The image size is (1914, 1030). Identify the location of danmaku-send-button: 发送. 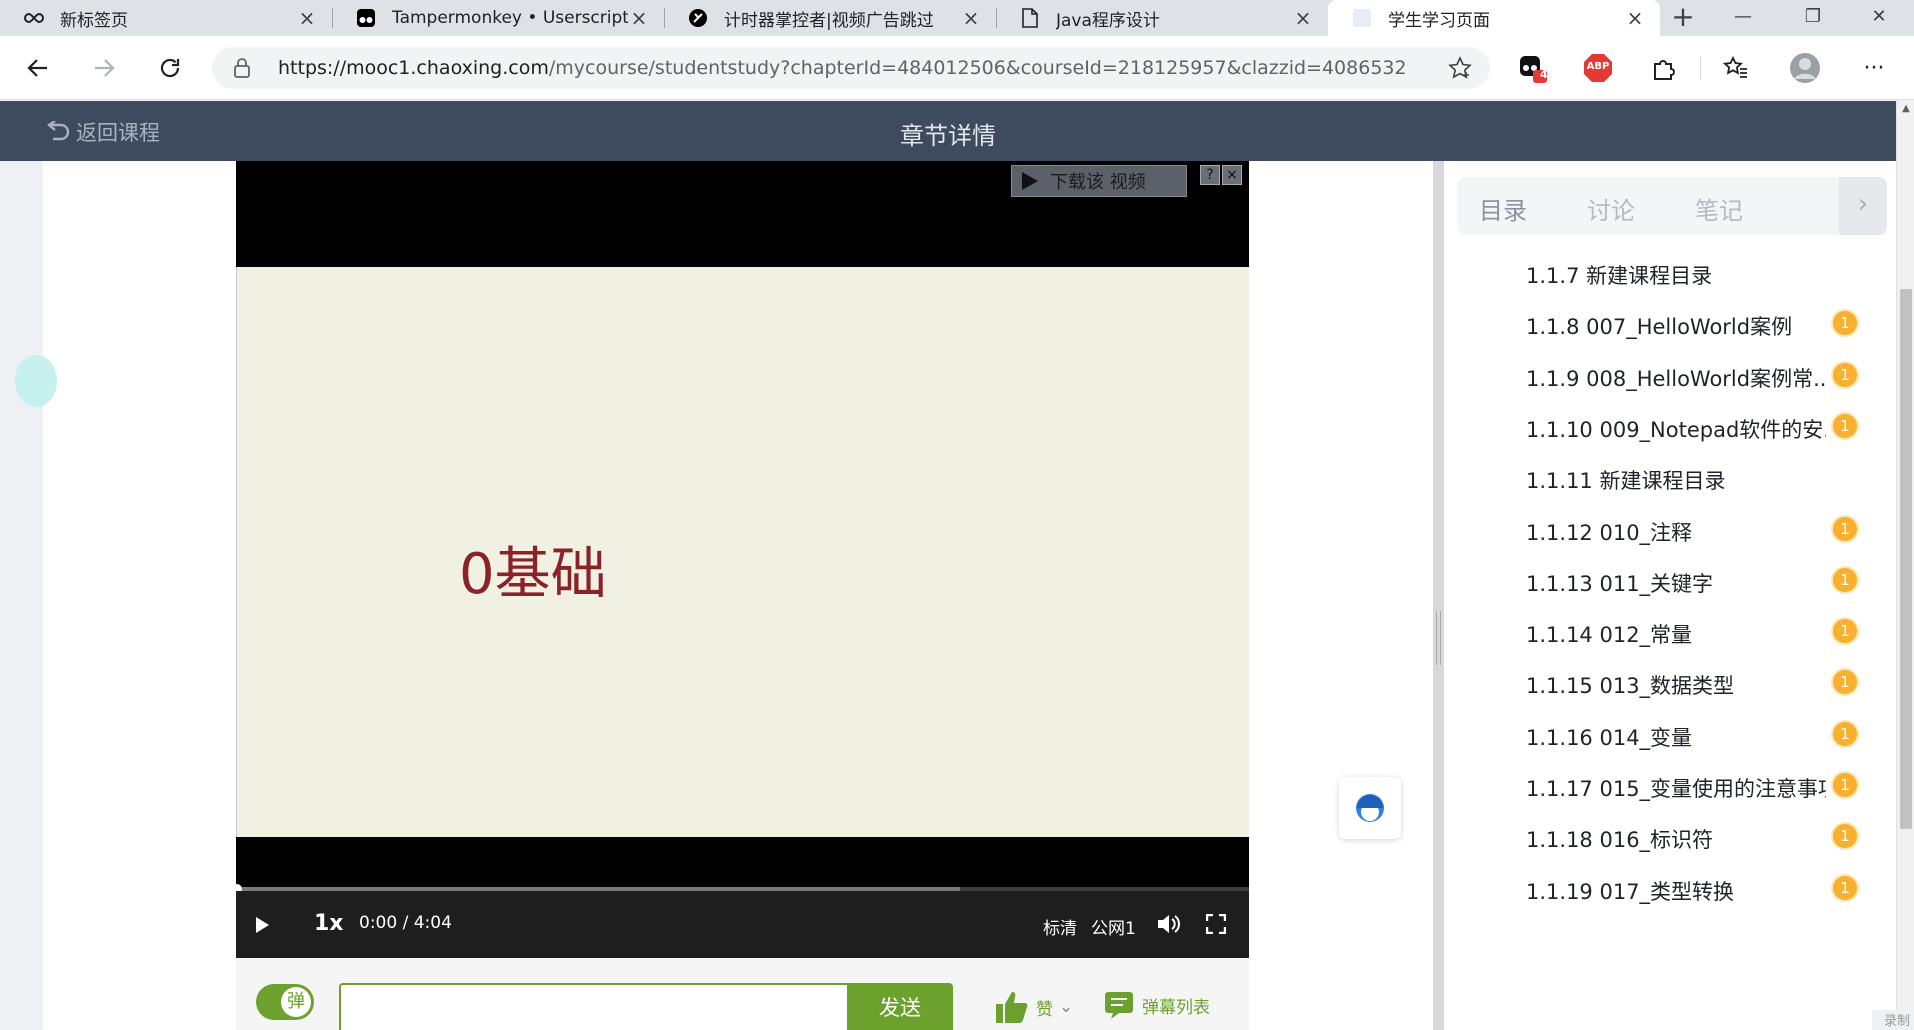
(900, 1006).